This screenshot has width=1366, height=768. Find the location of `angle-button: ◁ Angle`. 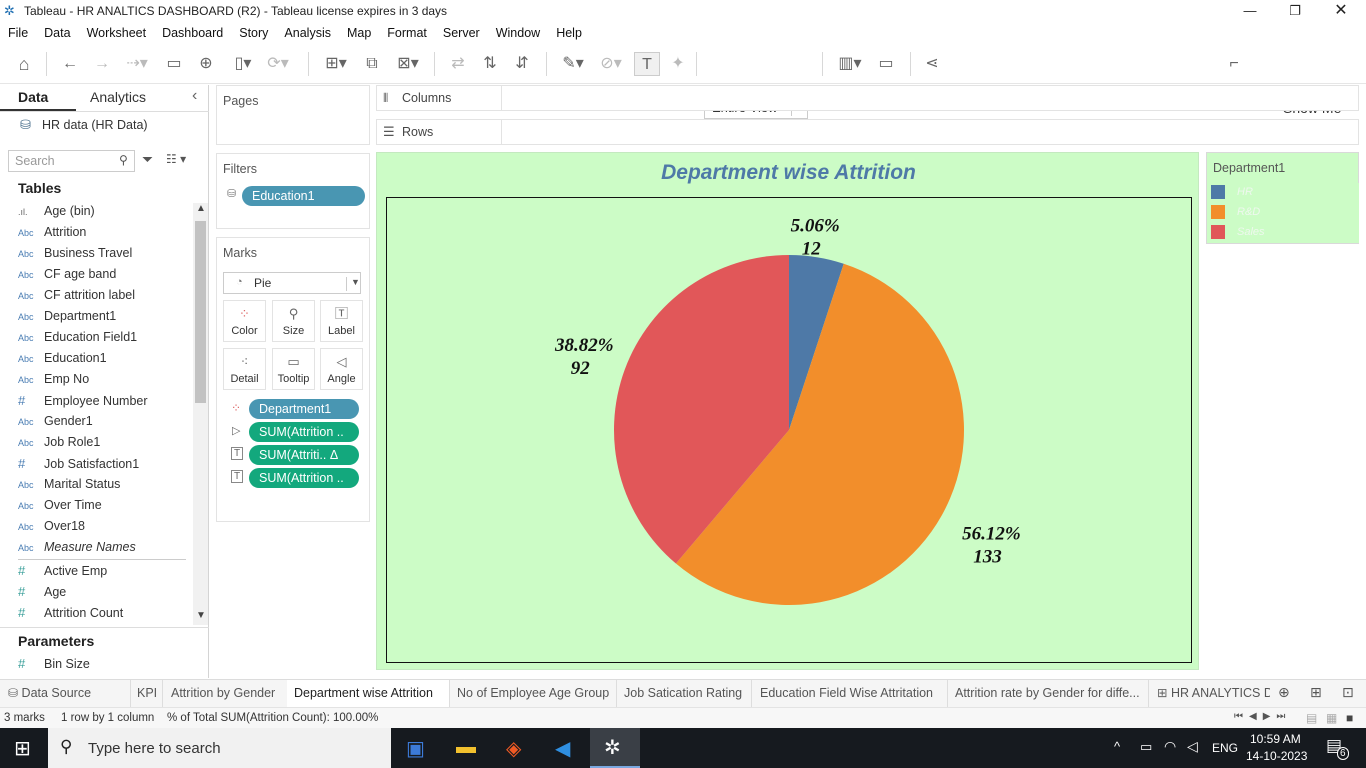

angle-button: ◁ Angle is located at coordinates (341, 369).